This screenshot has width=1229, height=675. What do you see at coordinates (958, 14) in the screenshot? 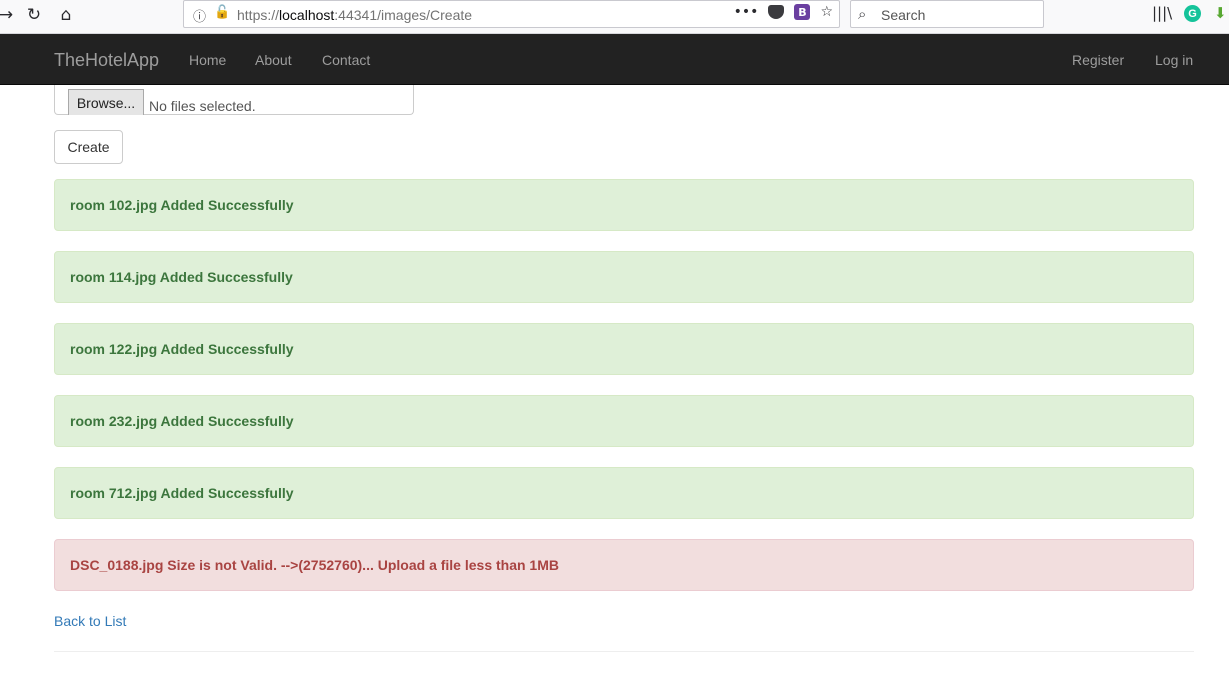
I see `search-input` at bounding box center [958, 14].